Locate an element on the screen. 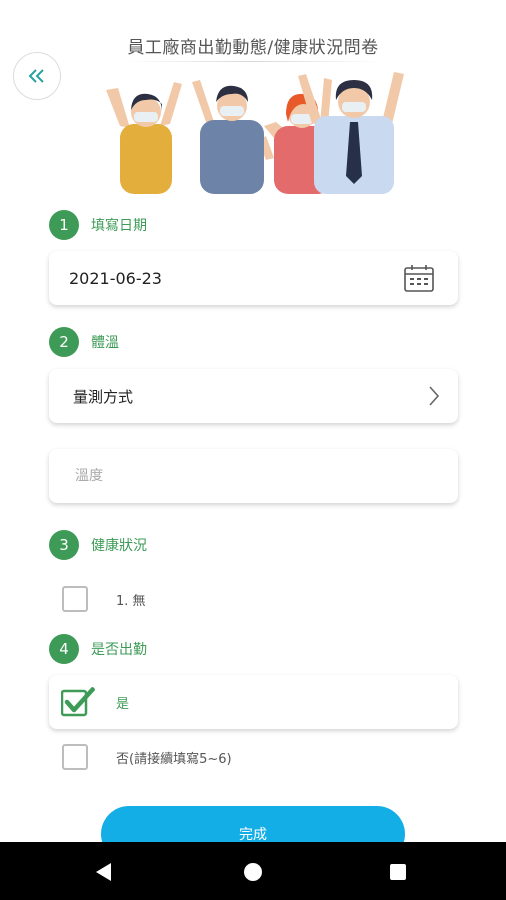 This screenshot has width=506, height=900. calendar-icon is located at coordinates (419, 278).